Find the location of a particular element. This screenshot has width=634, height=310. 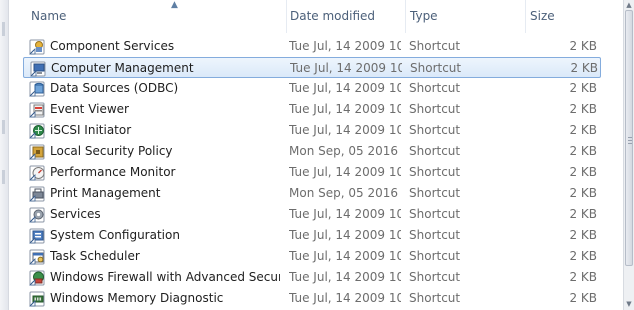

file-name: iSCSI Initiator is located at coordinates (91, 130).